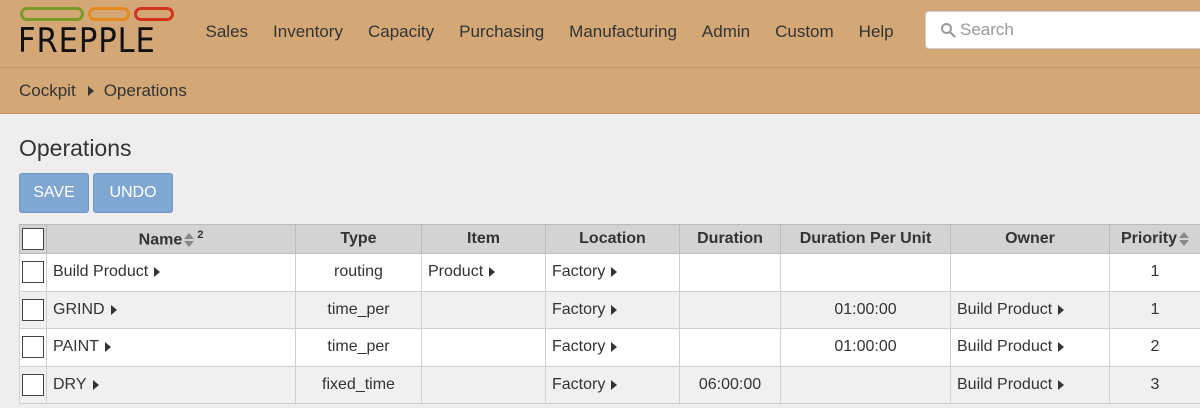 The height and width of the screenshot is (408, 1200). Describe the element at coordinates (600, 91) in the screenshot. I see `breadcrumb: Cockpit Operations` at that location.